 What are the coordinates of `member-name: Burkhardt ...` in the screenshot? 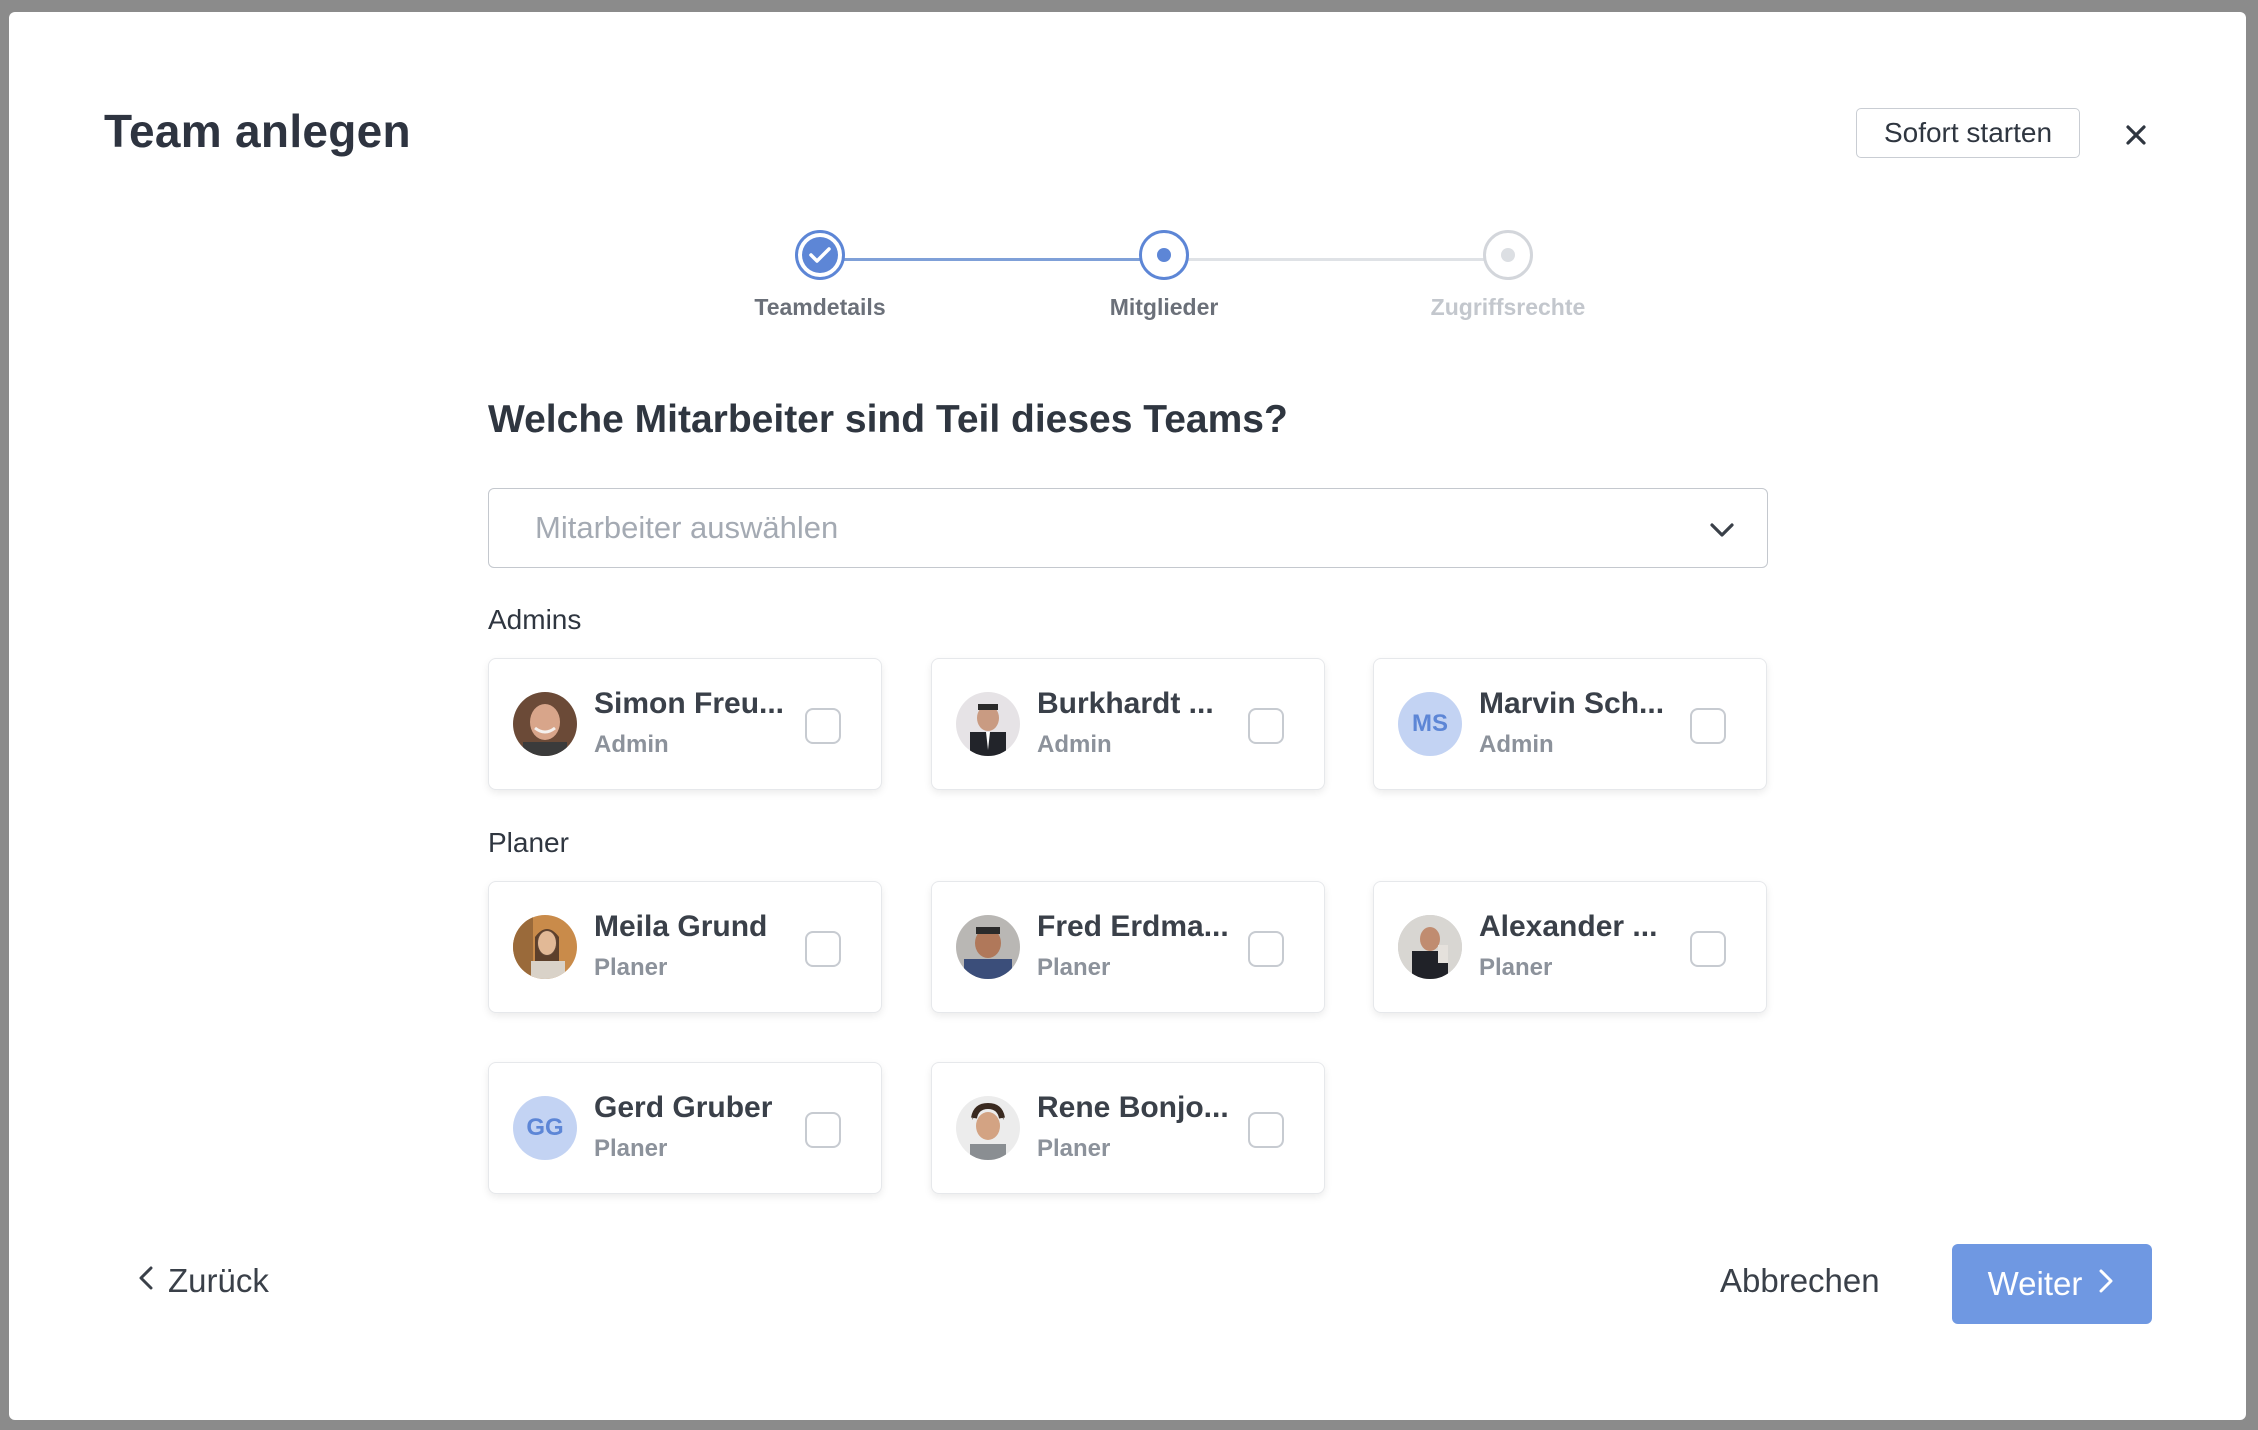 It's located at (1125, 703).